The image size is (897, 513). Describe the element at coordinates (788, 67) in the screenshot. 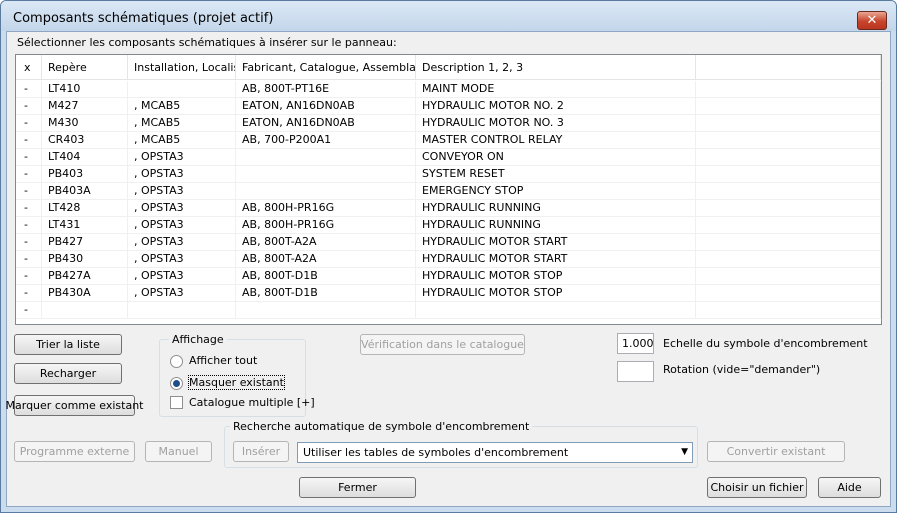

I see `column-header-empty` at that location.